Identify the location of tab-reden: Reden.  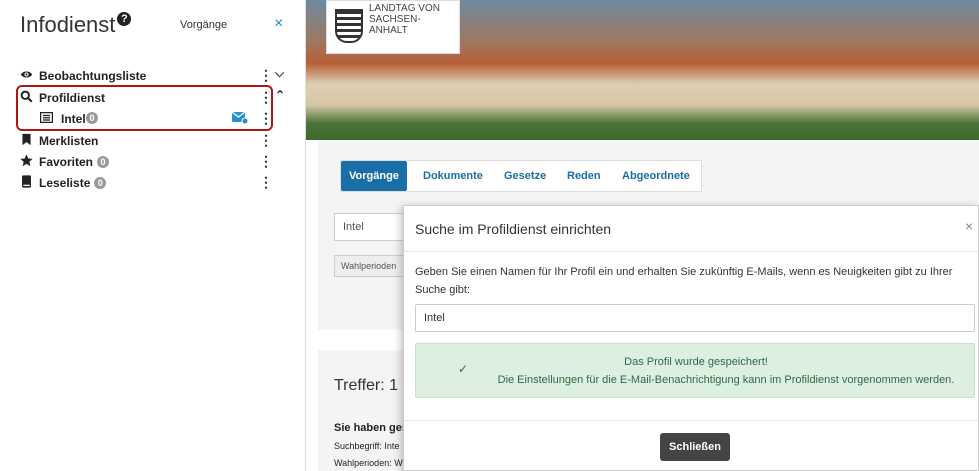
(584, 176).